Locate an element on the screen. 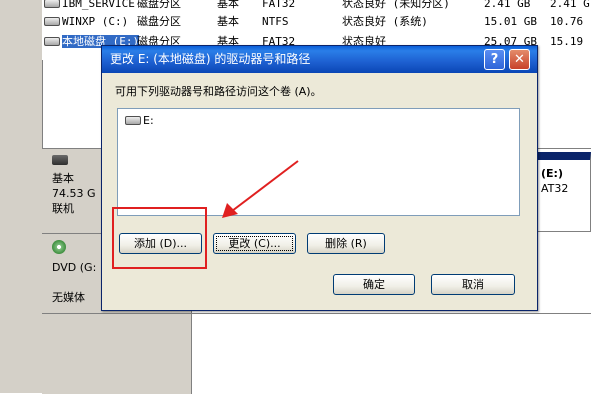 This screenshot has width=591, height=394. partition-e: (E:) AT32 is located at coordinates (562, 192).